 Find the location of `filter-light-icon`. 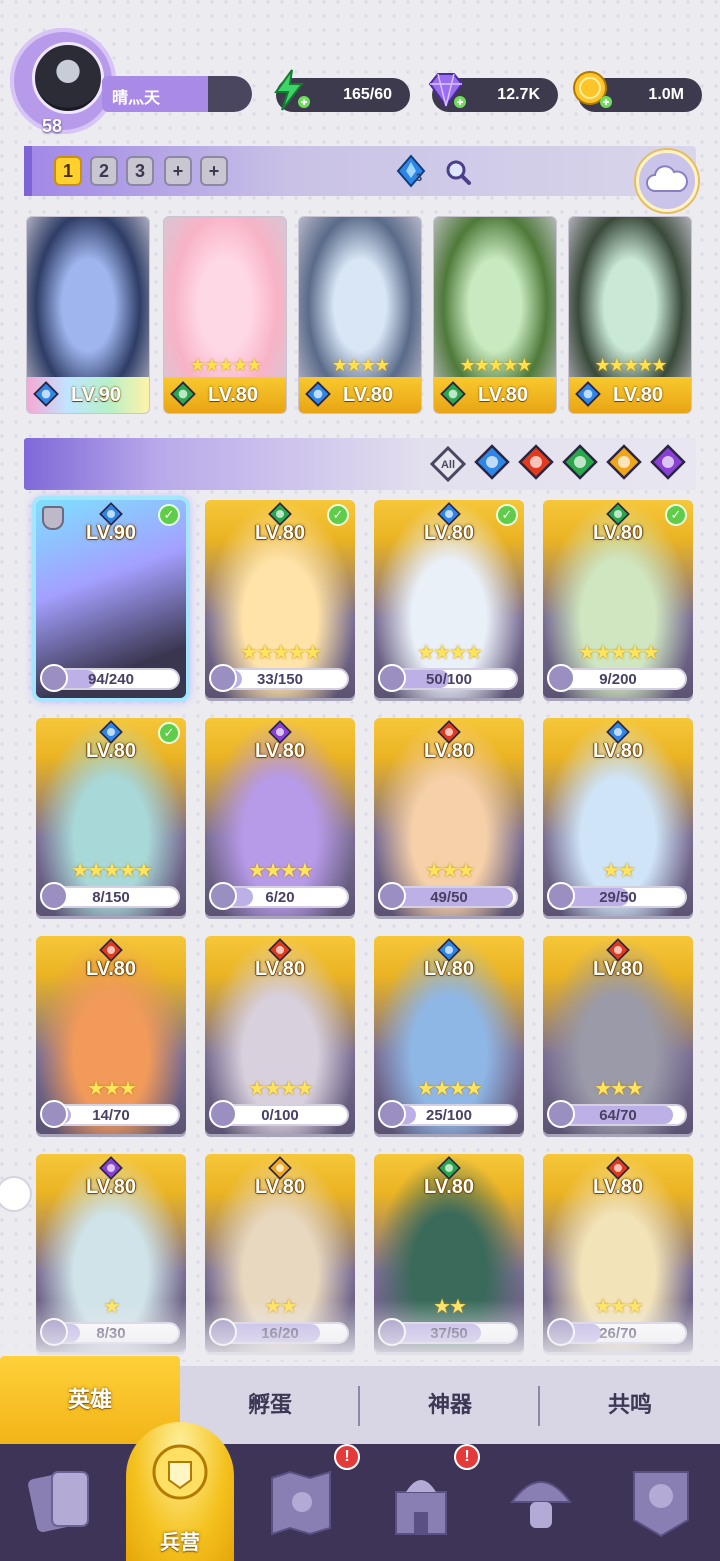

filter-light-icon is located at coordinates (624, 462).